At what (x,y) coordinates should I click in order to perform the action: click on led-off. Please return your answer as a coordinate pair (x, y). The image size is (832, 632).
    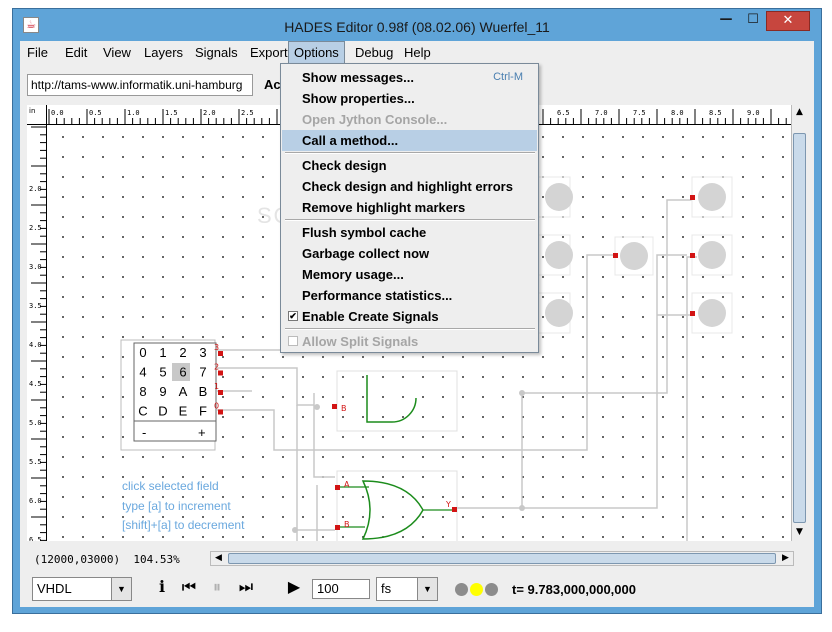
    Looking at the image, I should click on (712, 255).